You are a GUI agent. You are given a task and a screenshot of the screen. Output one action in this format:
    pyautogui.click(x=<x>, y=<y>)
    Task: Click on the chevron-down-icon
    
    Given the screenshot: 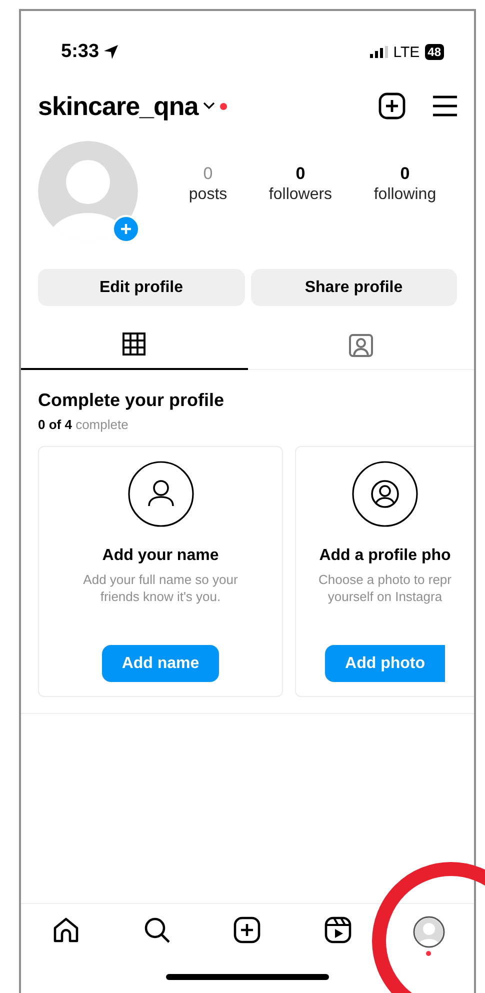 What is the action you would take?
    pyautogui.click(x=209, y=106)
    